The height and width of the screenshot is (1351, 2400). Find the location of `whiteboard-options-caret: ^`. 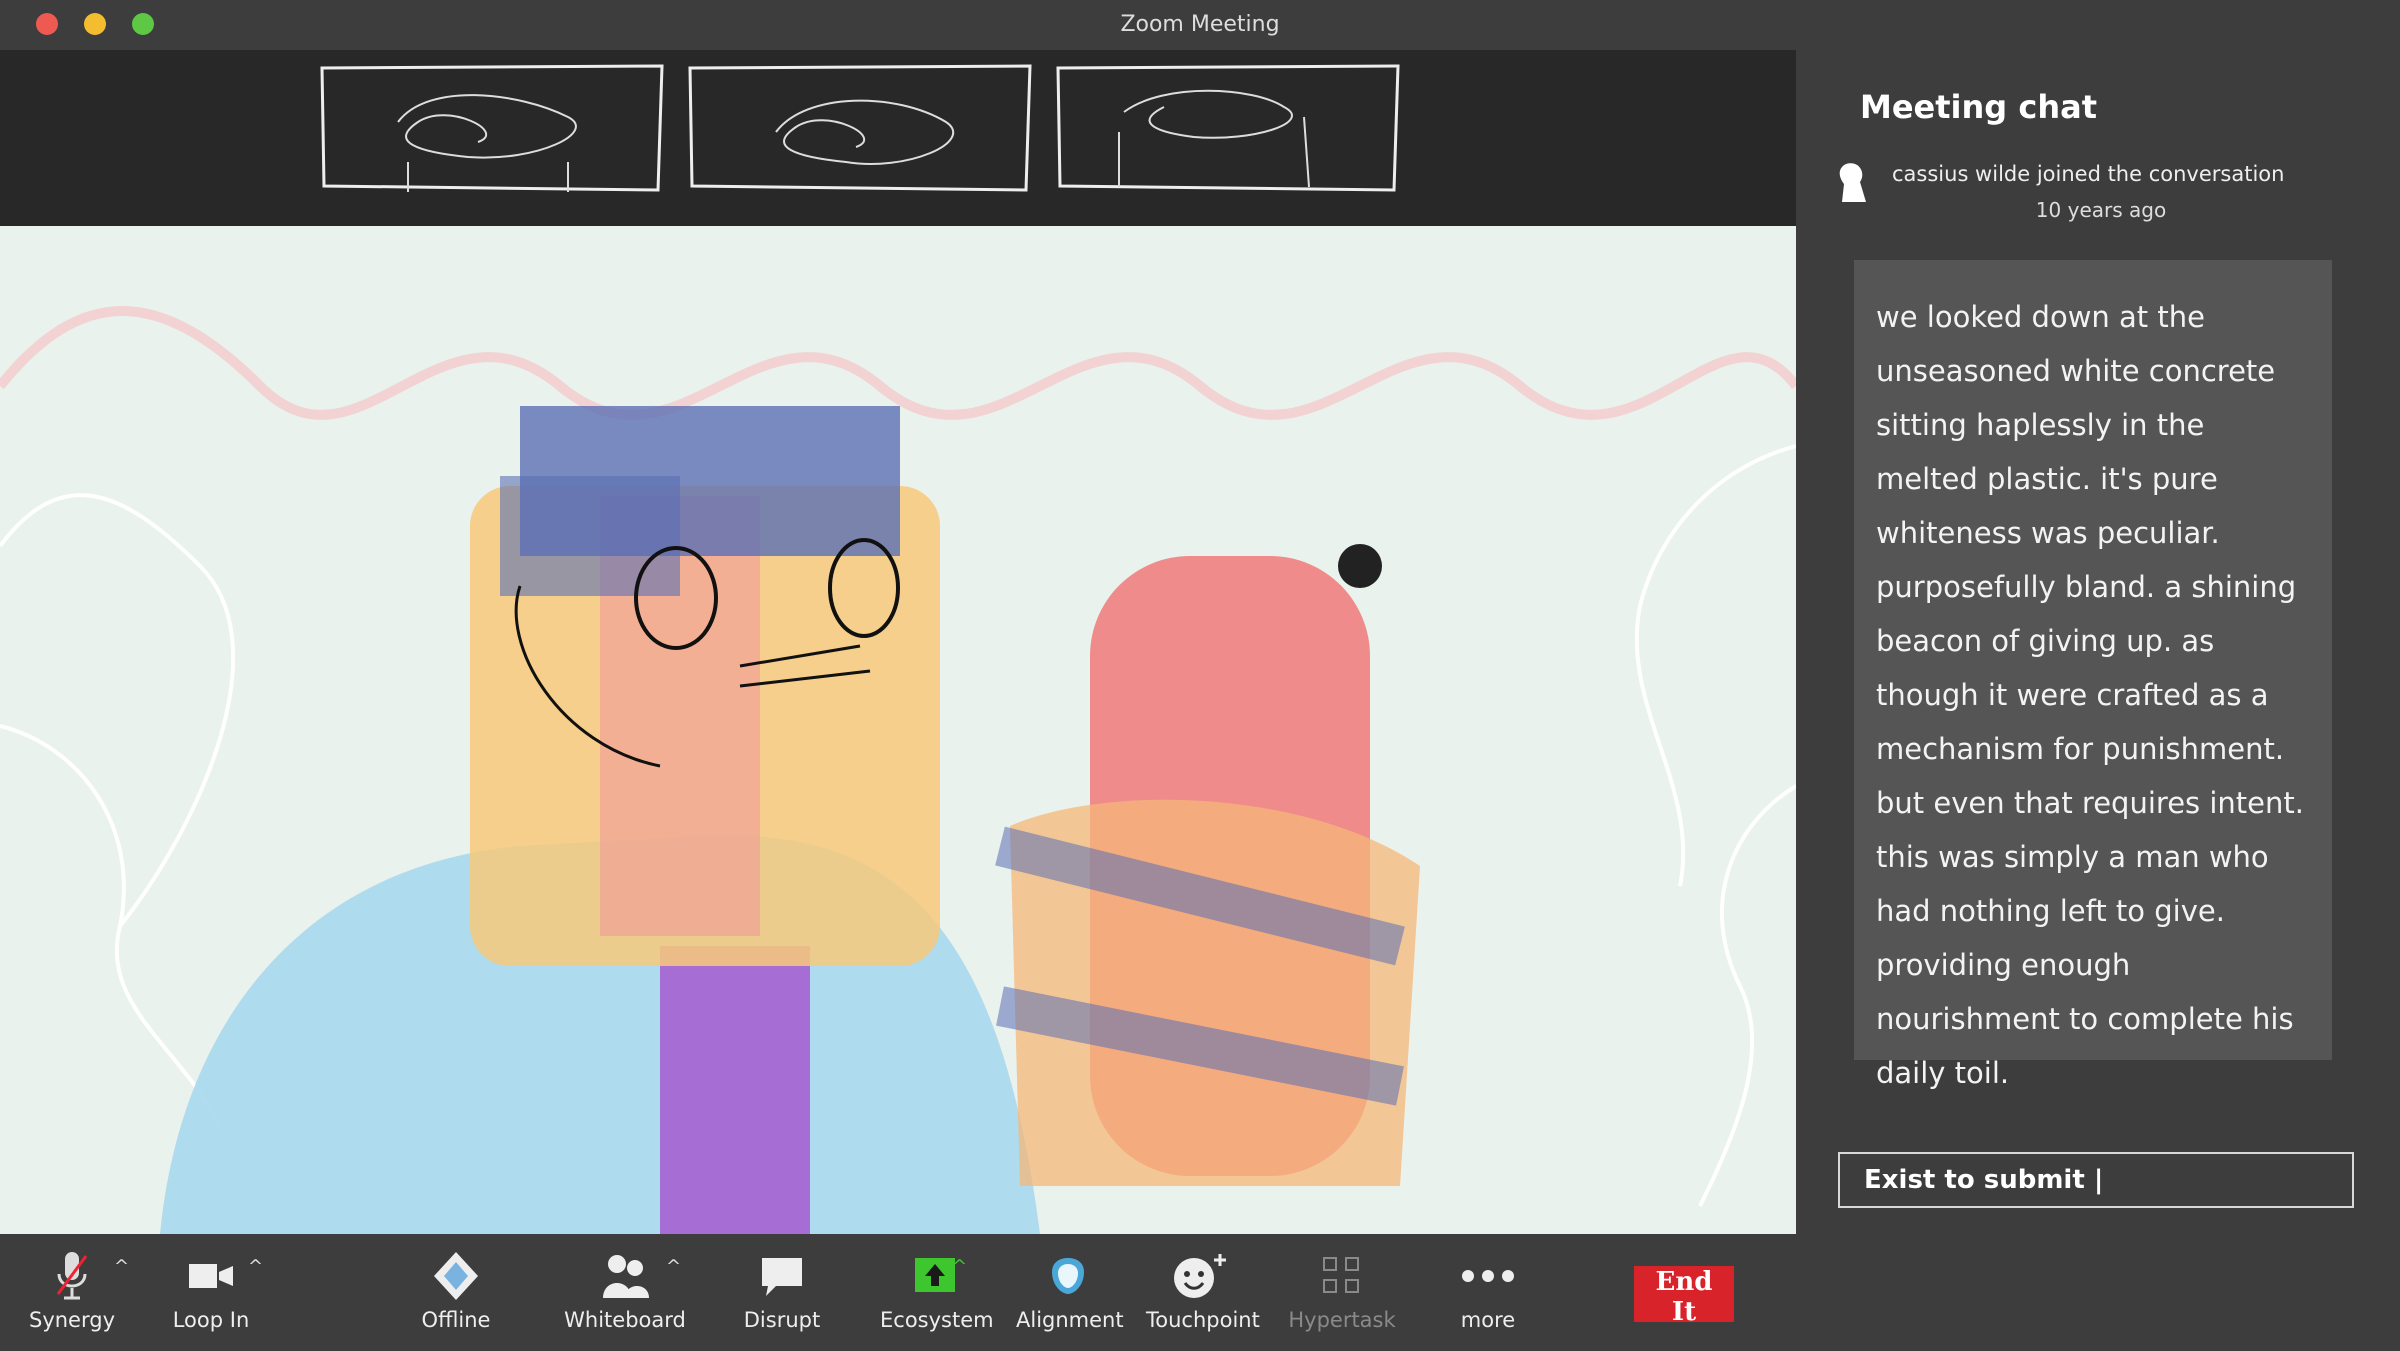

whiteboard-options-caret: ^ is located at coordinates (673, 1266).